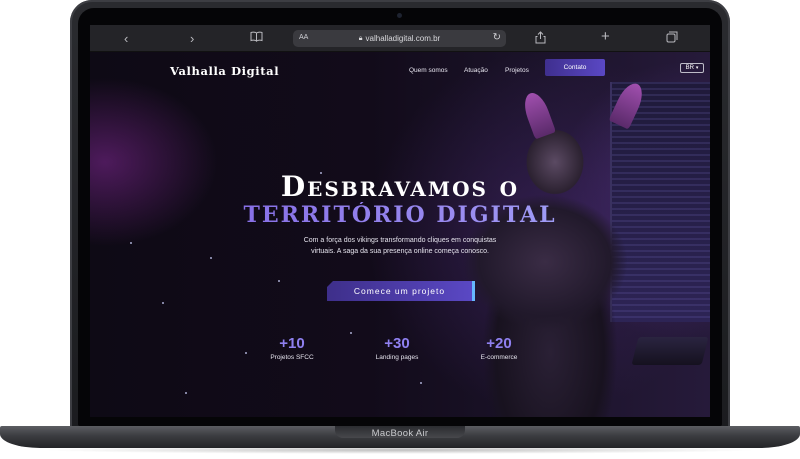  Describe the element at coordinates (575, 67) in the screenshot. I see `contact-button: Contato` at that location.